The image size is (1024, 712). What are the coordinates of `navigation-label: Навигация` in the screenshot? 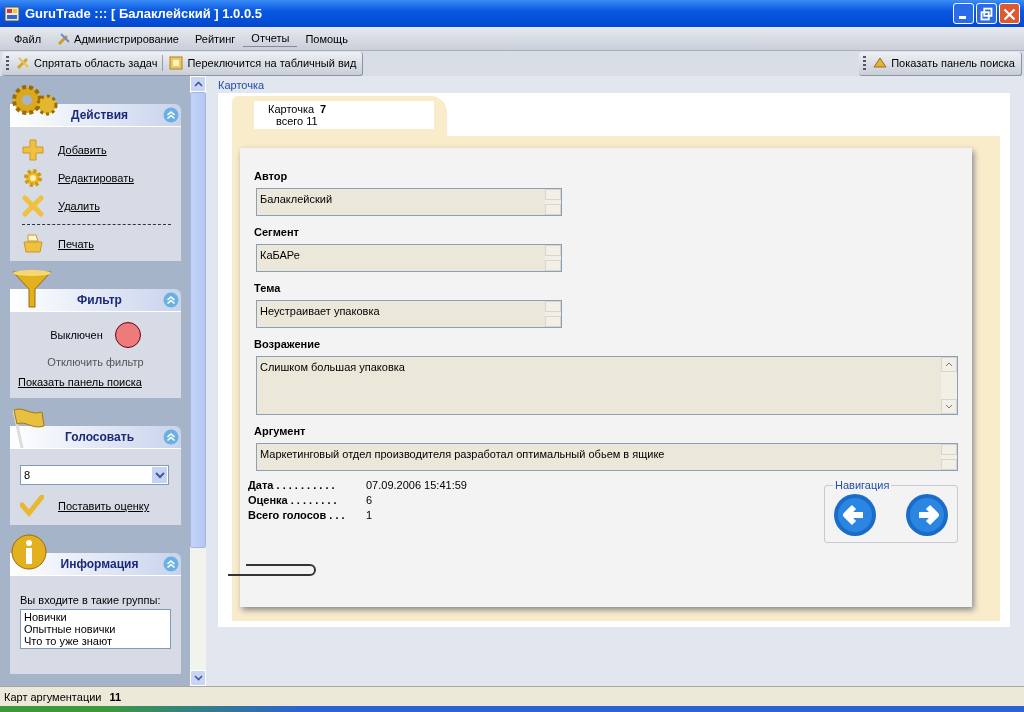 It's located at (862, 485).